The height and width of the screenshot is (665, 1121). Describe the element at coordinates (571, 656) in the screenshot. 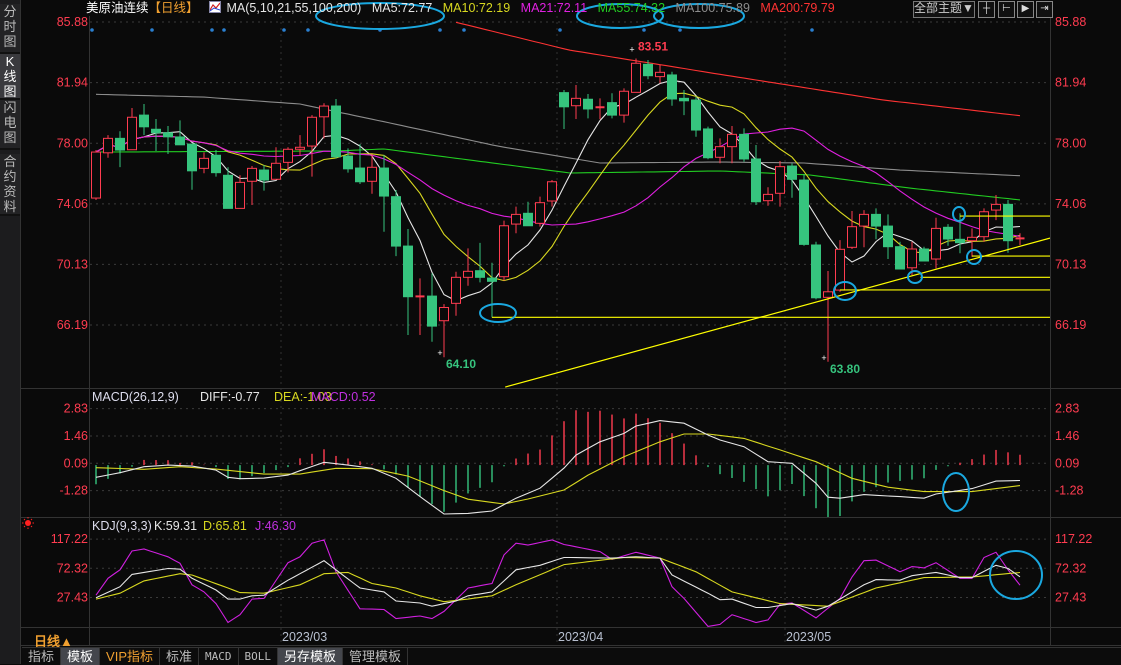

I see `bottom-tab-bar: 指标 模板 VIP指标 标准 MACD BOLL 另存模板 管理模板` at that location.